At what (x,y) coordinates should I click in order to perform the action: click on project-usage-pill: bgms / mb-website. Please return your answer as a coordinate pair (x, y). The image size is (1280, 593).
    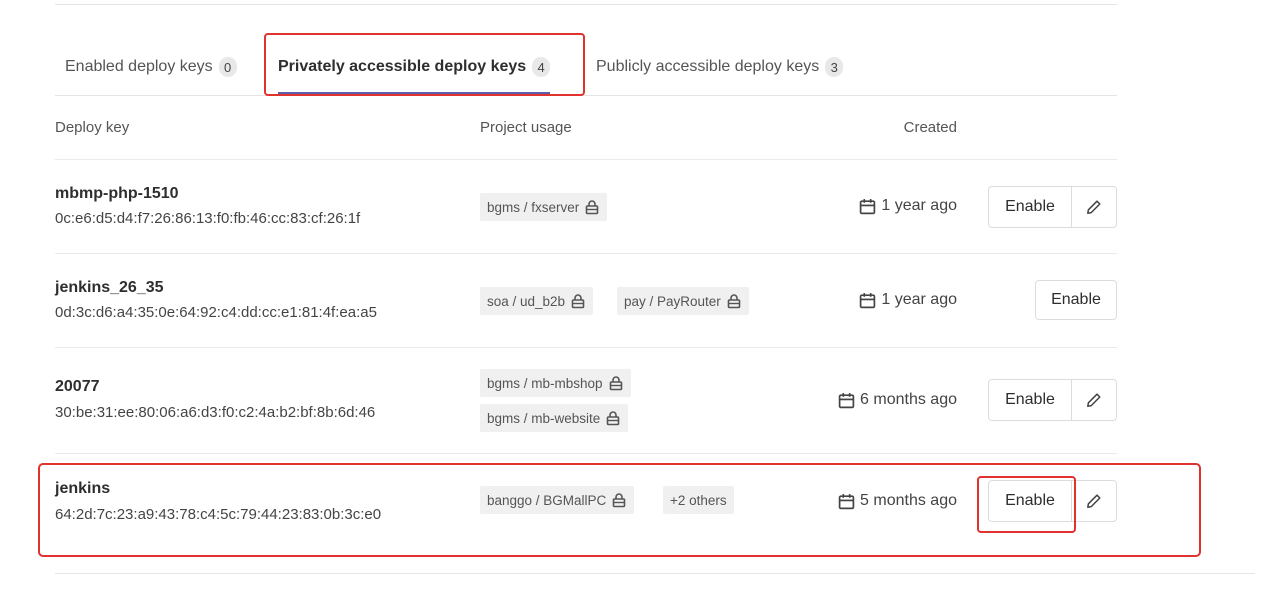
    Looking at the image, I should click on (554, 418).